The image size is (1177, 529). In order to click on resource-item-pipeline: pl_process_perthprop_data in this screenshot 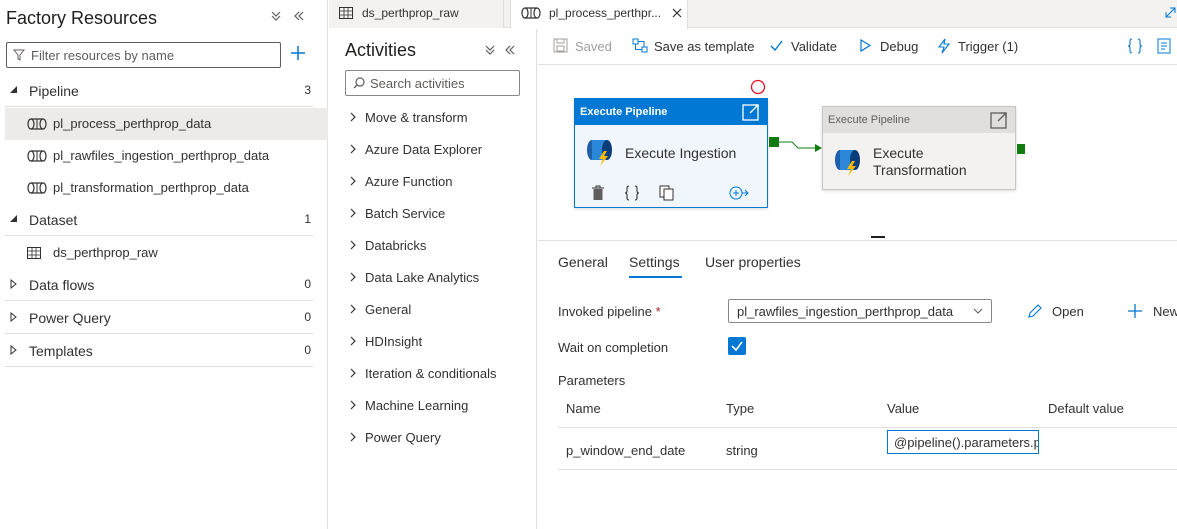, I will do `click(166, 124)`.